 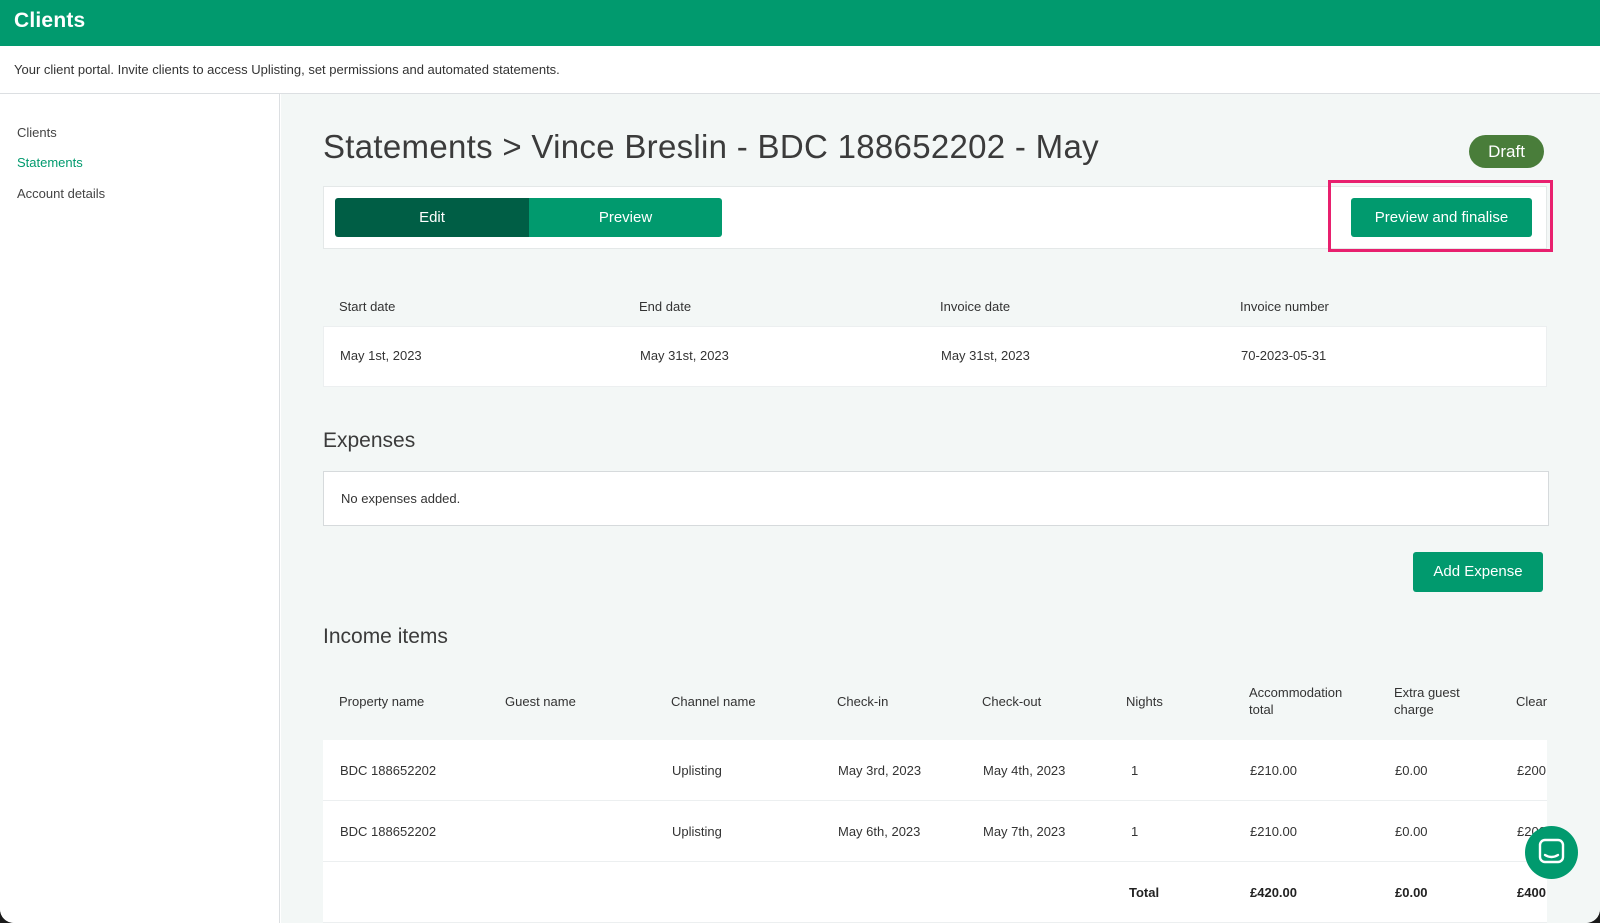 I want to click on preview-tab: Preview, so click(x=625, y=217).